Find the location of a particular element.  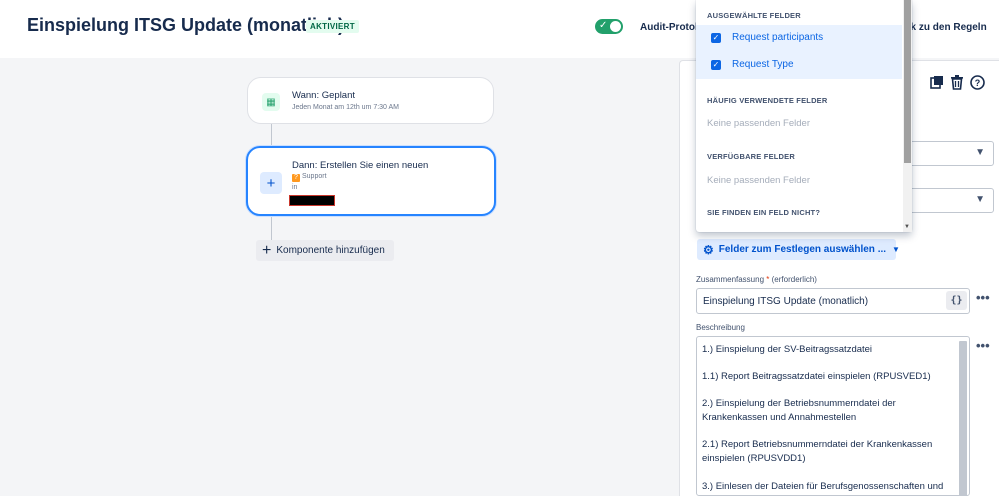

field-option-request-type: ✓ Request Type is located at coordinates (799, 65).